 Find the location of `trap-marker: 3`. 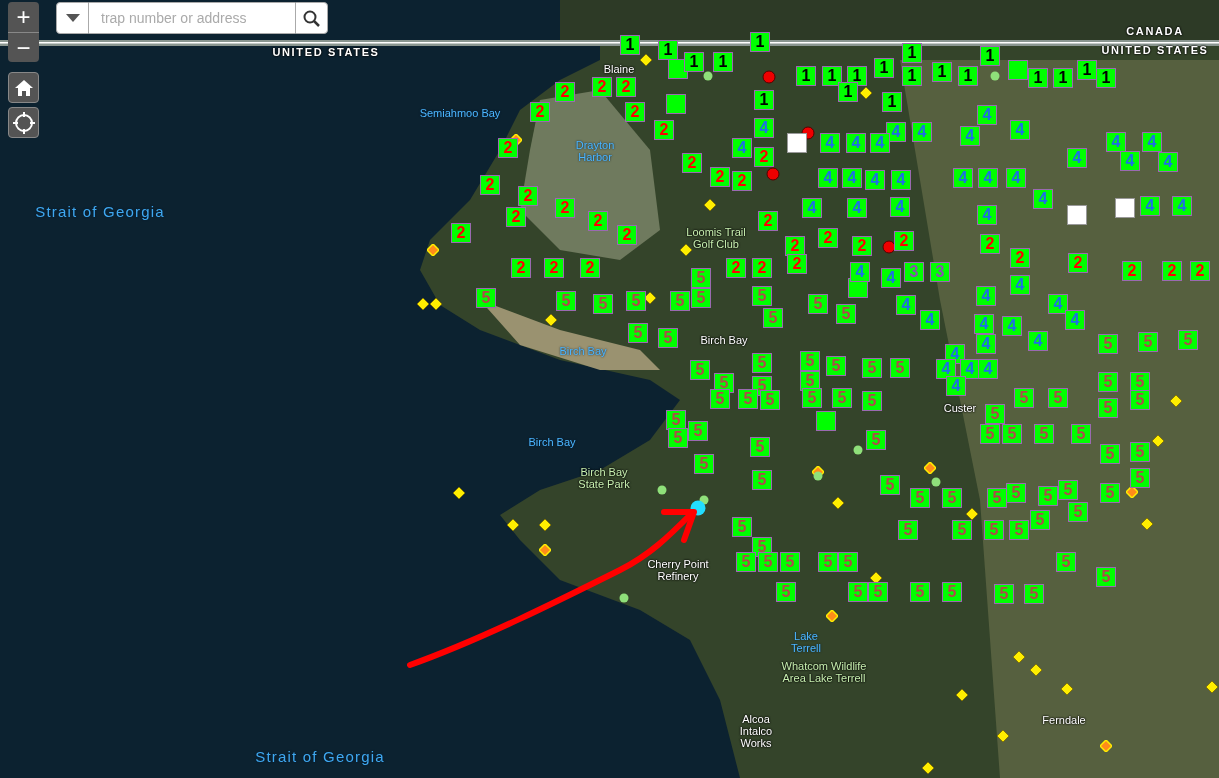

trap-marker: 3 is located at coordinates (914, 272).